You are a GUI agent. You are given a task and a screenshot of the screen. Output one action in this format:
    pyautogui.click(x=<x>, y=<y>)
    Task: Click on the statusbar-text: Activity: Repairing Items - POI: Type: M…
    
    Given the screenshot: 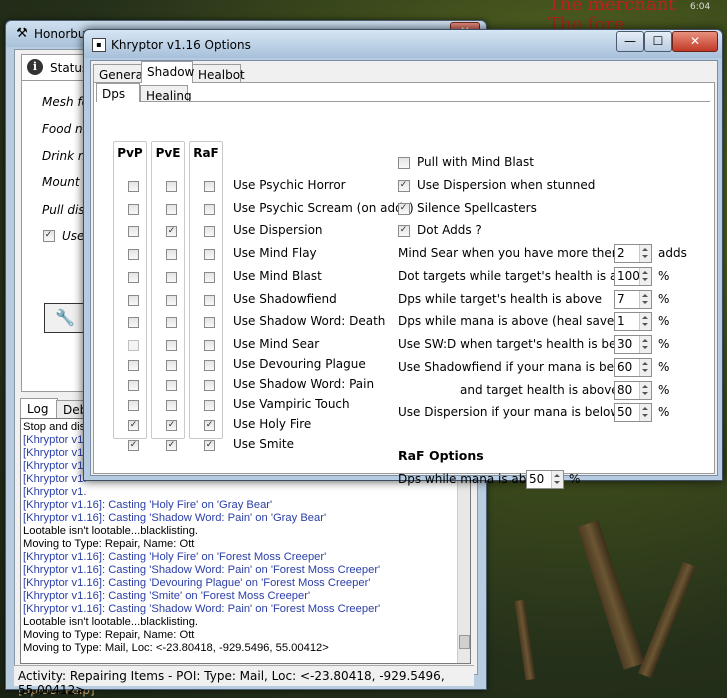 What is the action you would take?
    pyautogui.click(x=231, y=683)
    